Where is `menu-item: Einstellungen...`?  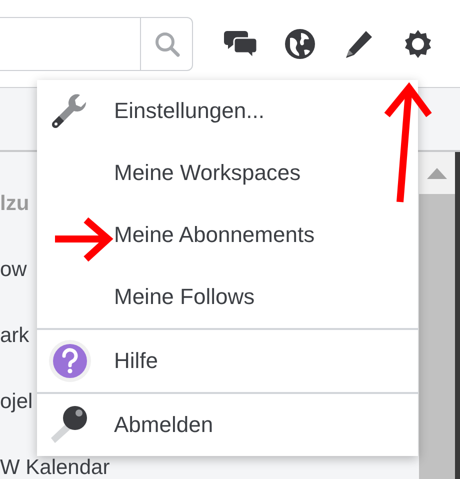
menu-item: Einstellungen... is located at coordinates (227, 111).